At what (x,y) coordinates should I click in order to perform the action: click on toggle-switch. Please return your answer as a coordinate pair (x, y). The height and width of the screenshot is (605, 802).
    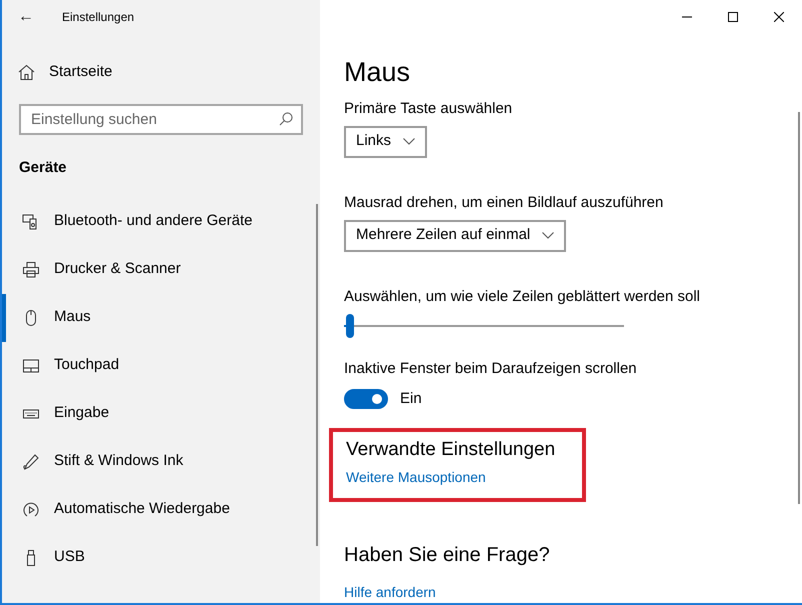
    Looking at the image, I should click on (366, 398).